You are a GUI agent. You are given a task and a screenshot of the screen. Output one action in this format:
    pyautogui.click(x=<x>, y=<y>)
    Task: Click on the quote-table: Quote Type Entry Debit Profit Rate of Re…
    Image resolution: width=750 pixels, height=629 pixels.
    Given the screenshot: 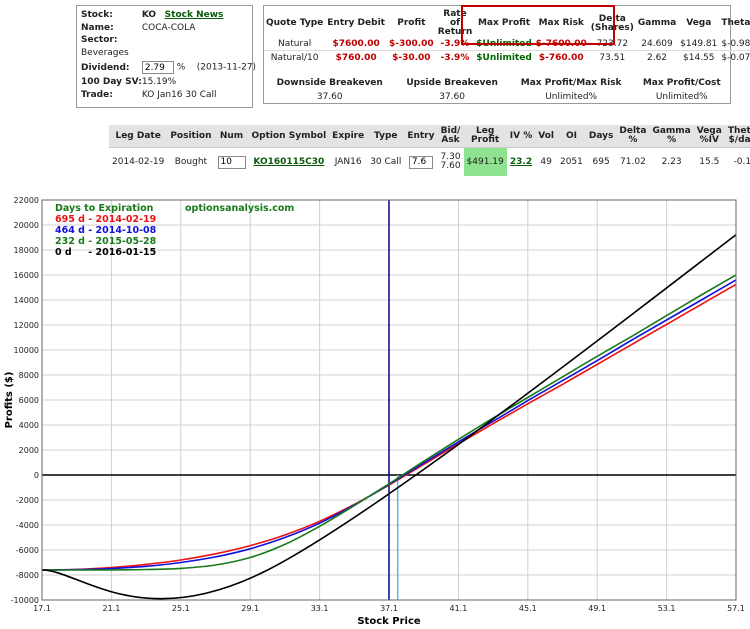 What is the action you would take?
    pyautogui.click(x=507, y=35)
    